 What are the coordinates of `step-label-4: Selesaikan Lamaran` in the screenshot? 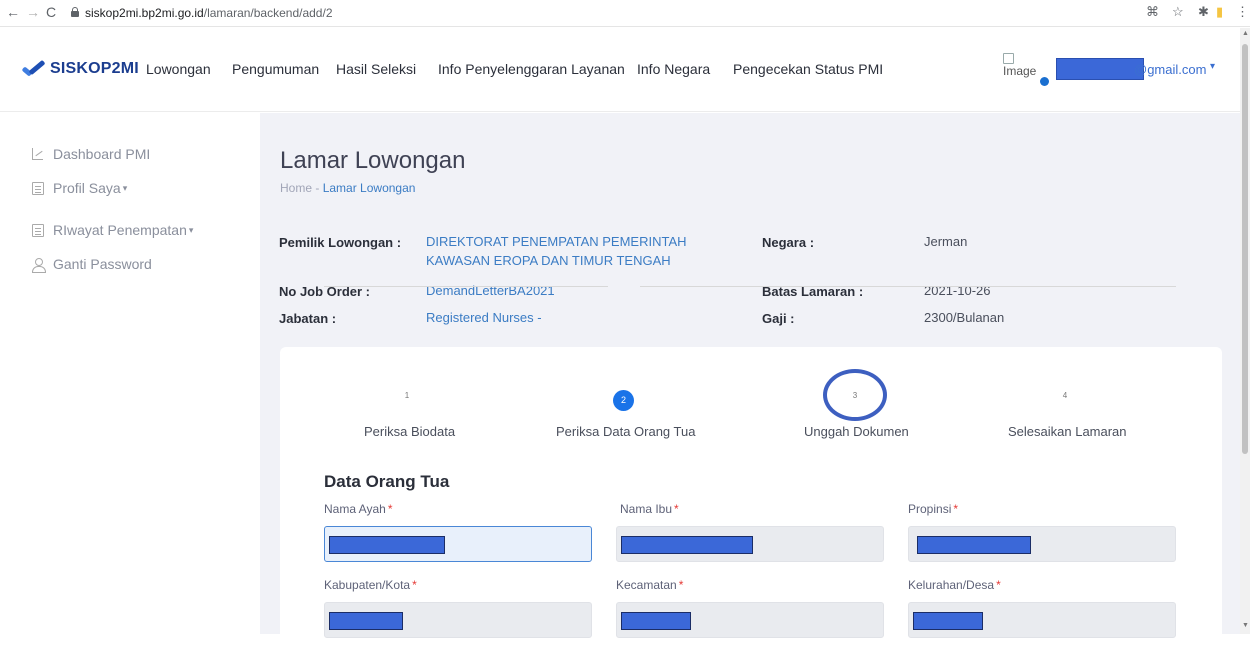 It's located at (1067, 431).